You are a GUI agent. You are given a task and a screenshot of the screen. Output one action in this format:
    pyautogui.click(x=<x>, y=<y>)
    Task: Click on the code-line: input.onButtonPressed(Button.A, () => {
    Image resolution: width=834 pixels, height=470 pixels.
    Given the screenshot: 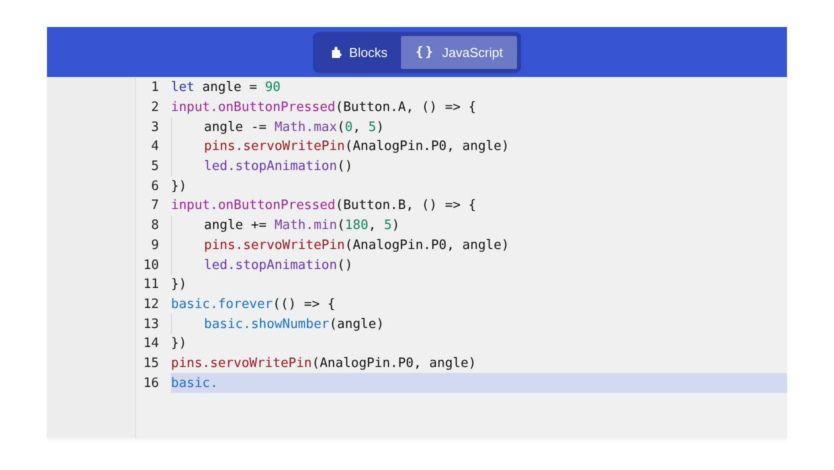 What is the action you would take?
    pyautogui.click(x=323, y=108)
    